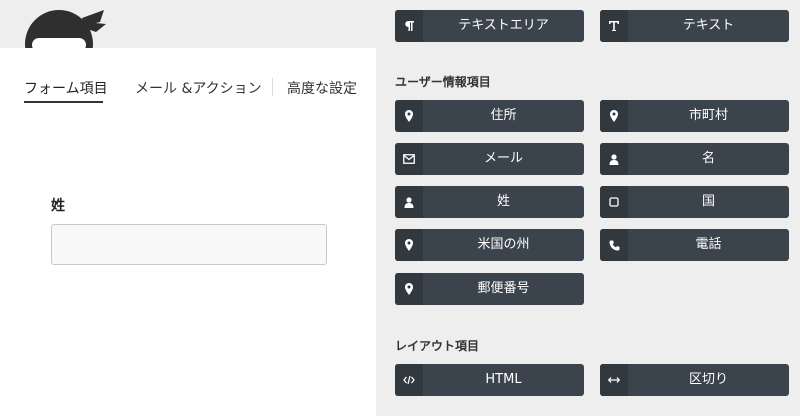 The width and height of the screenshot is (800, 416). I want to click on tab-emails-actions: メール &アクション, so click(198, 88).